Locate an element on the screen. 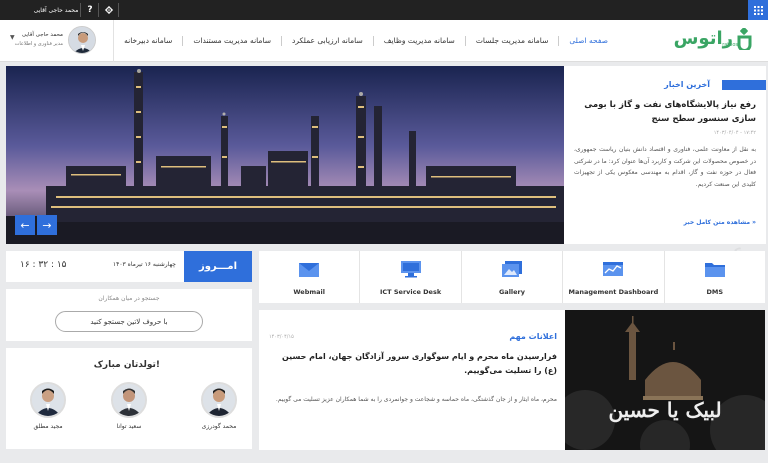  birthday-person: مجید مطلق is located at coordinates (48, 406).